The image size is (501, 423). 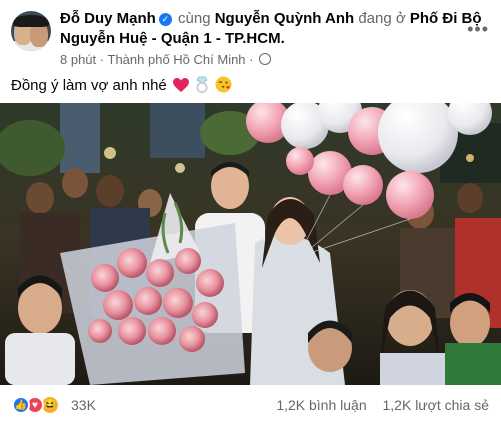 What do you see at coordinates (382, 18) in the screenshot?
I see `at-text: đang ở` at bounding box center [382, 18].